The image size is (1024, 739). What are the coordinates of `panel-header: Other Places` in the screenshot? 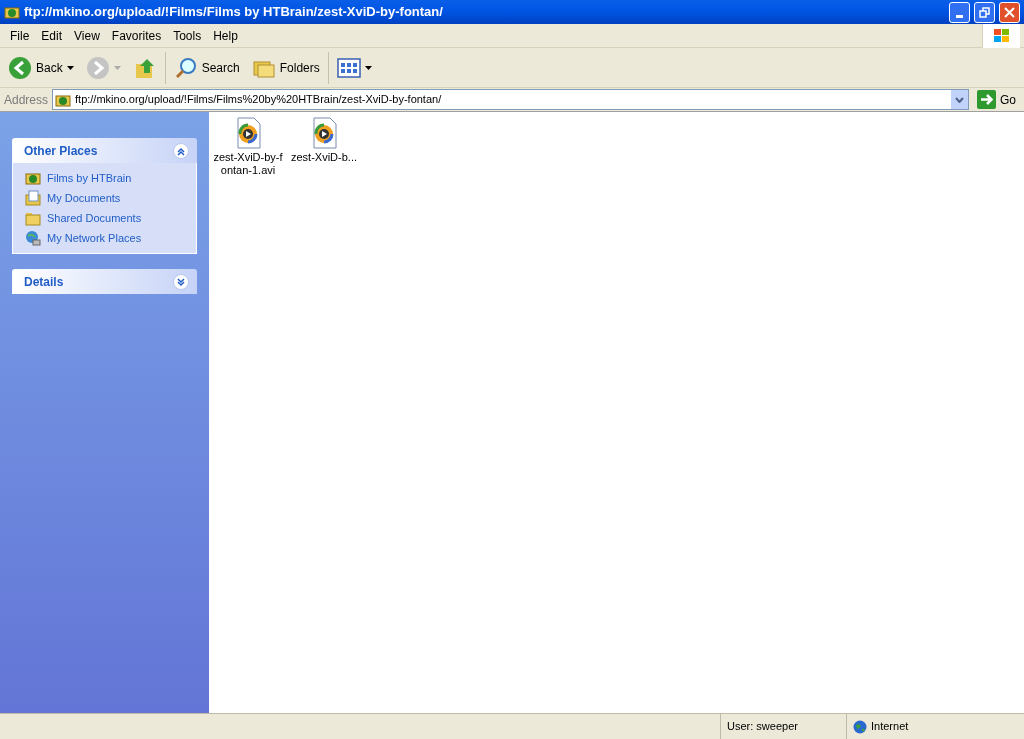 It's located at (104, 150).